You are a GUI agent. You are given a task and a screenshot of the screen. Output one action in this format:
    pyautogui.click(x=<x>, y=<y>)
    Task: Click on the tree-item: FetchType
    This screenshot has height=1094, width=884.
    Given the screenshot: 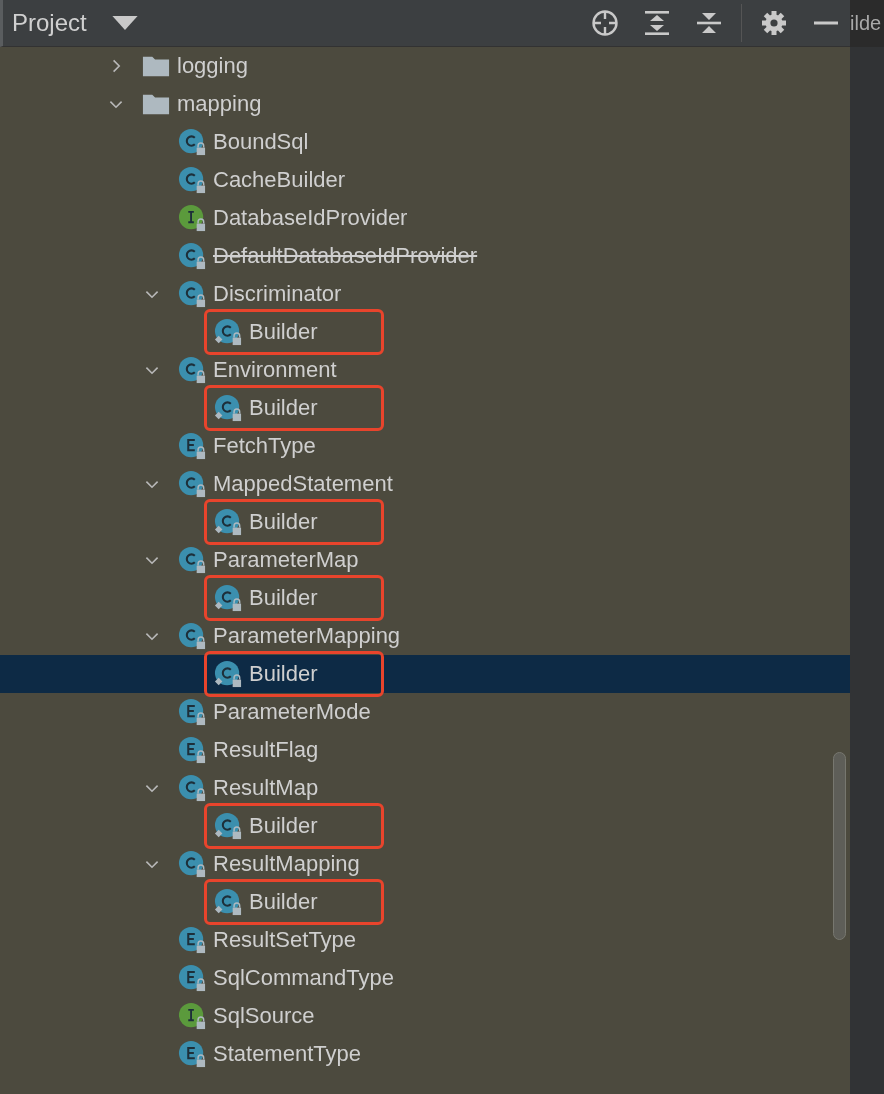 What is the action you would take?
    pyautogui.click(x=425, y=446)
    